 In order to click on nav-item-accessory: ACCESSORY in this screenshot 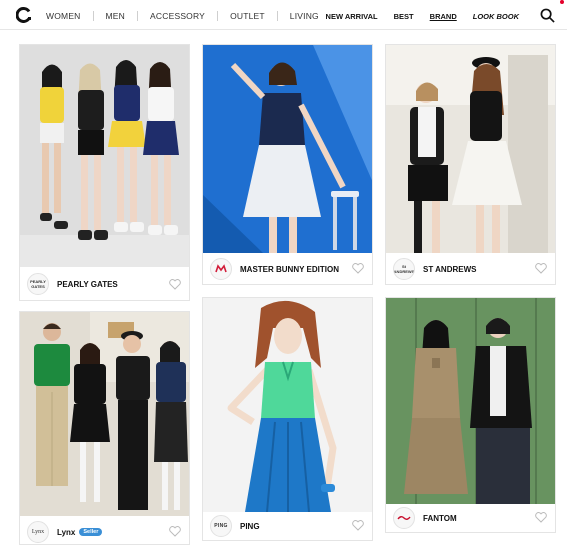, I will do `click(178, 16)`.